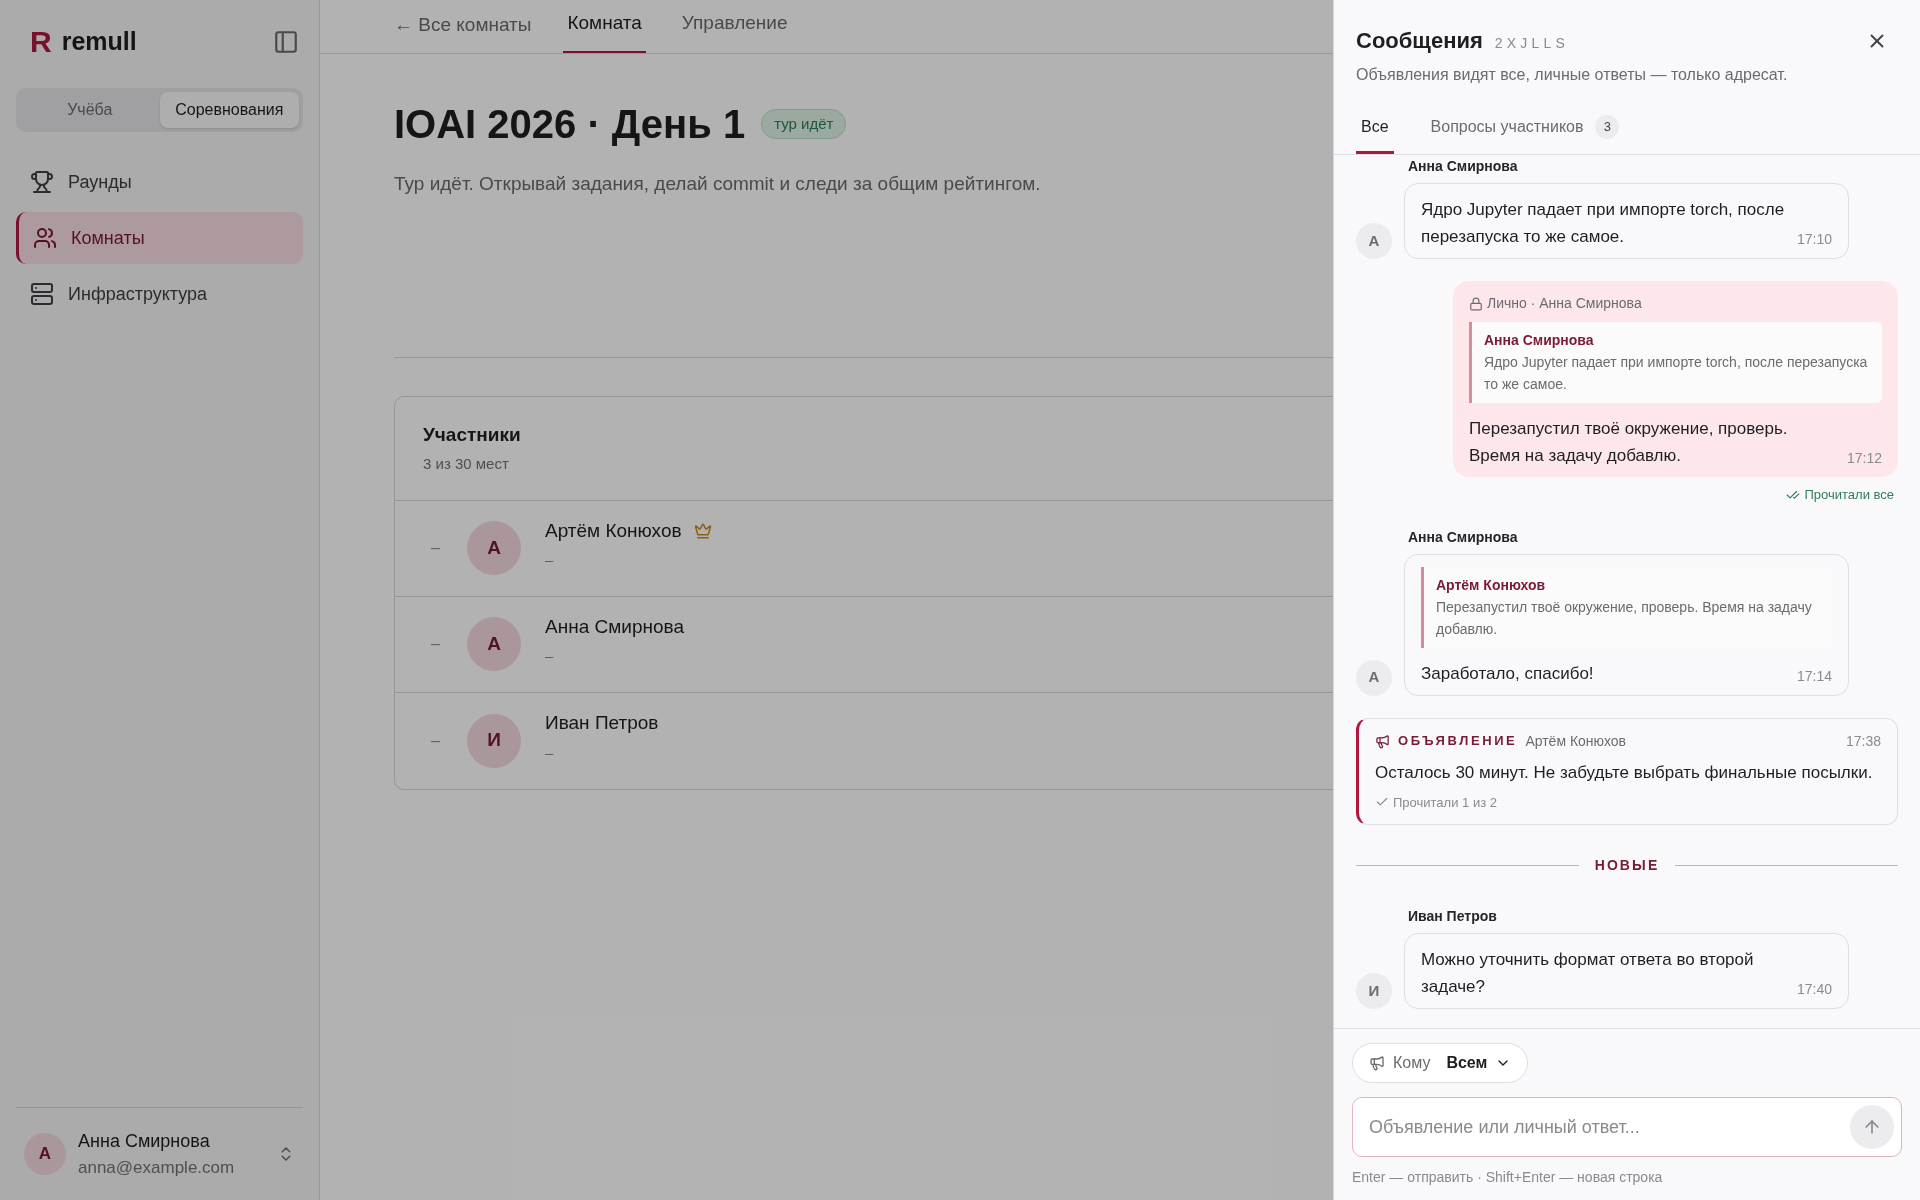  What do you see at coordinates (1458, 741) in the screenshot?
I see `announcement-label: ОБЪЯВЛЕНИЕ` at bounding box center [1458, 741].